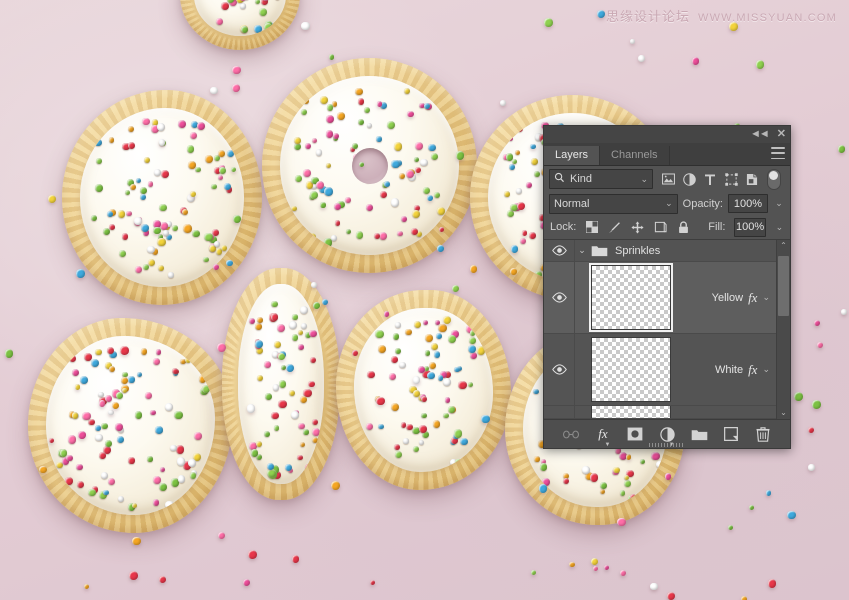 The image size is (849, 600). What do you see at coordinates (599, 250) in the screenshot?
I see `folder-icon` at bounding box center [599, 250].